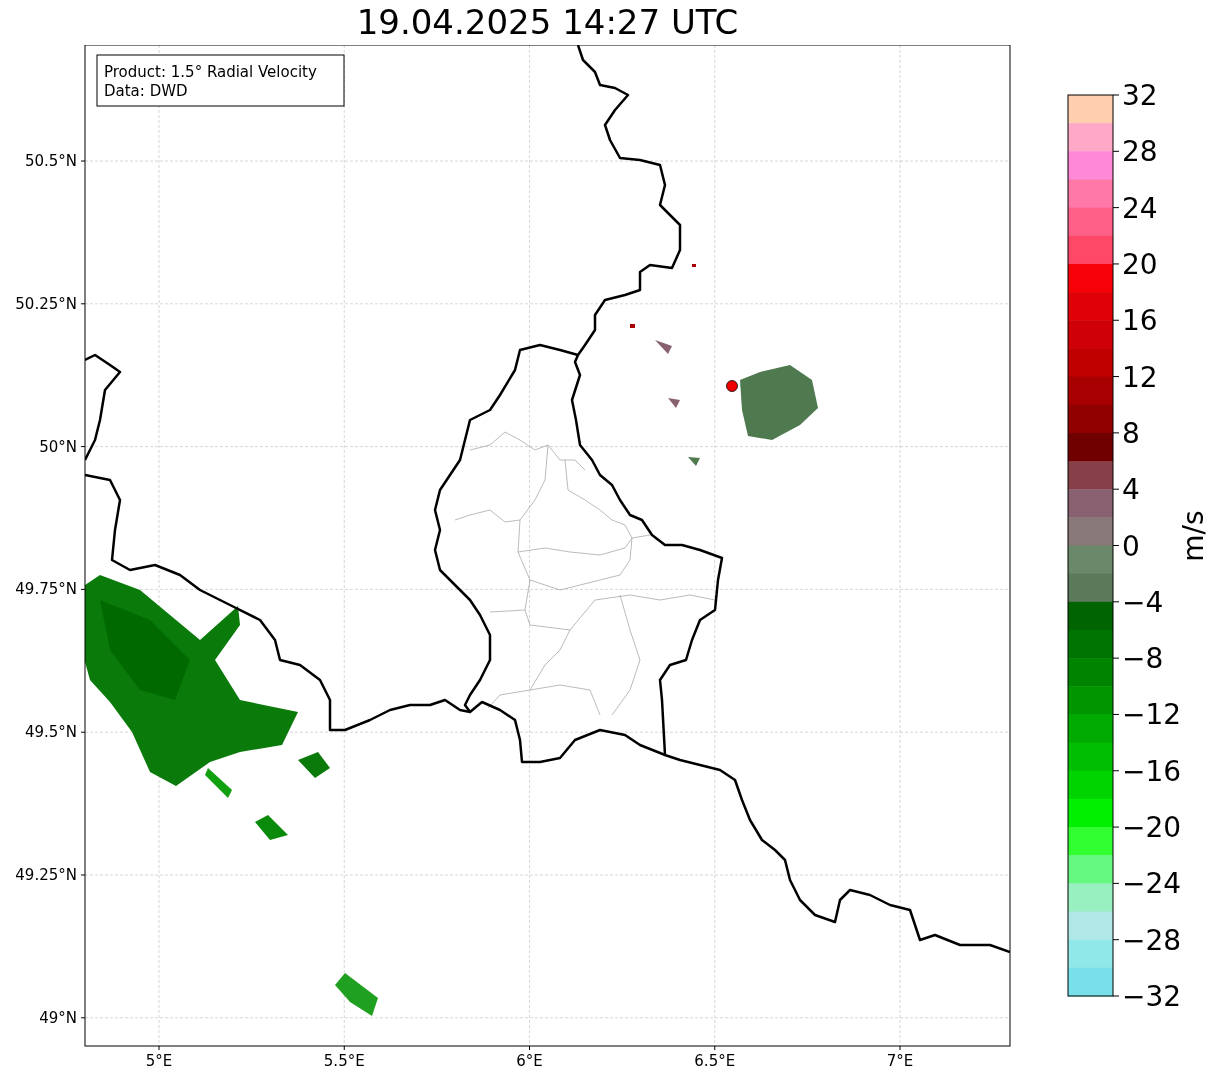 The width and height of the screenshot is (1225, 1081). What do you see at coordinates (1143, 659) in the screenshot?
I see `colorbar-tick-label: −8` at bounding box center [1143, 659].